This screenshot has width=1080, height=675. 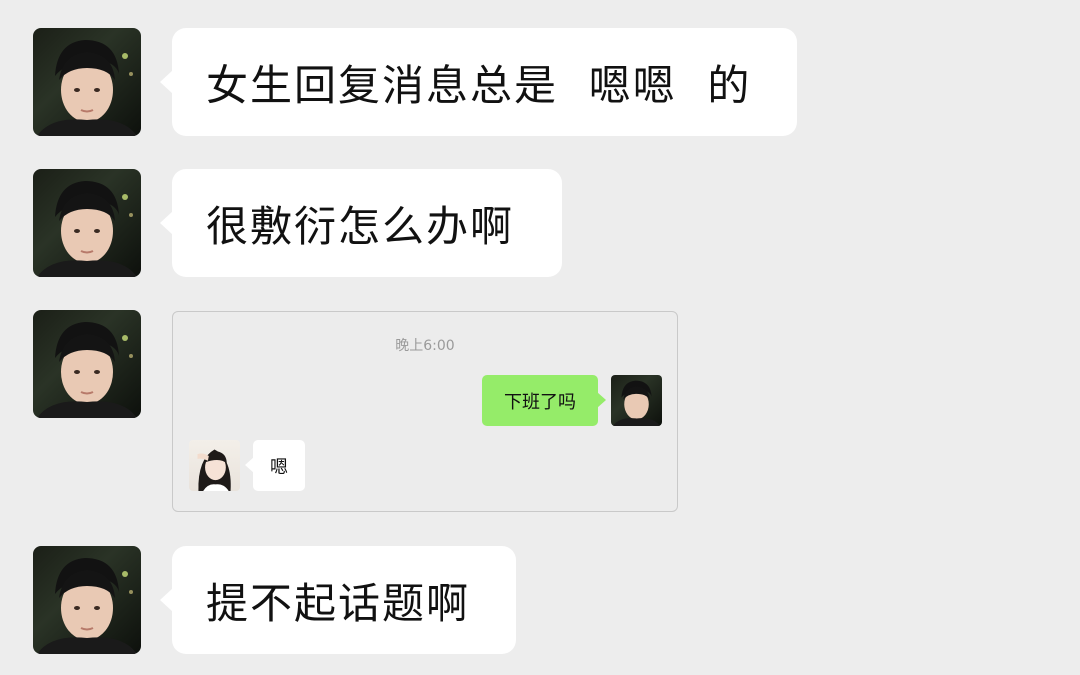 What do you see at coordinates (275, 465) in the screenshot?
I see `received-message-bubble: 嗯` at bounding box center [275, 465].